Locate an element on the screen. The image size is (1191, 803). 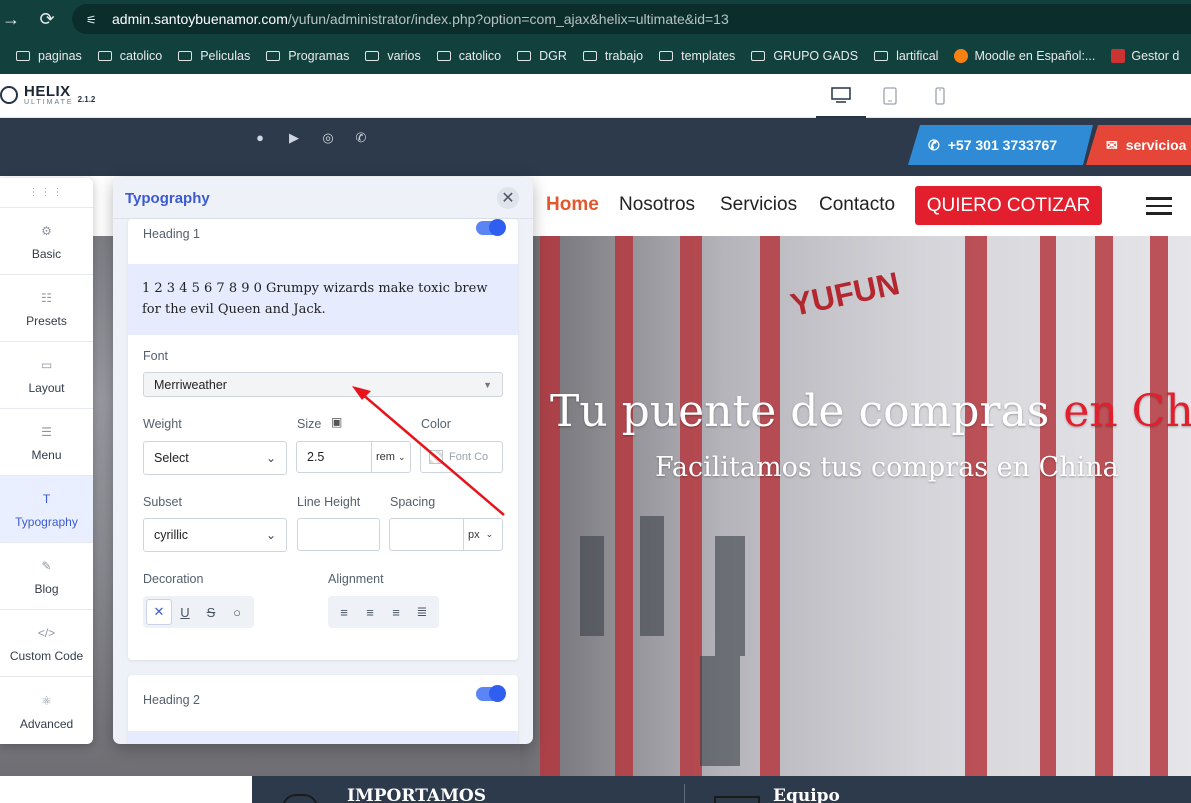
nav-contacto: Contacto is located at coordinates (857, 205).